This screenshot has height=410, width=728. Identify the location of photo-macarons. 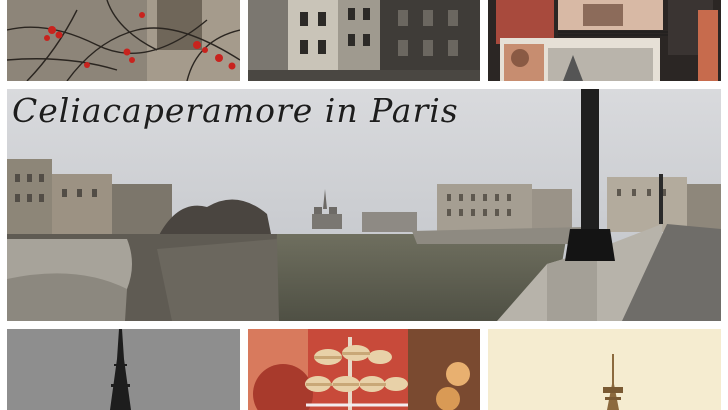
(364, 369).